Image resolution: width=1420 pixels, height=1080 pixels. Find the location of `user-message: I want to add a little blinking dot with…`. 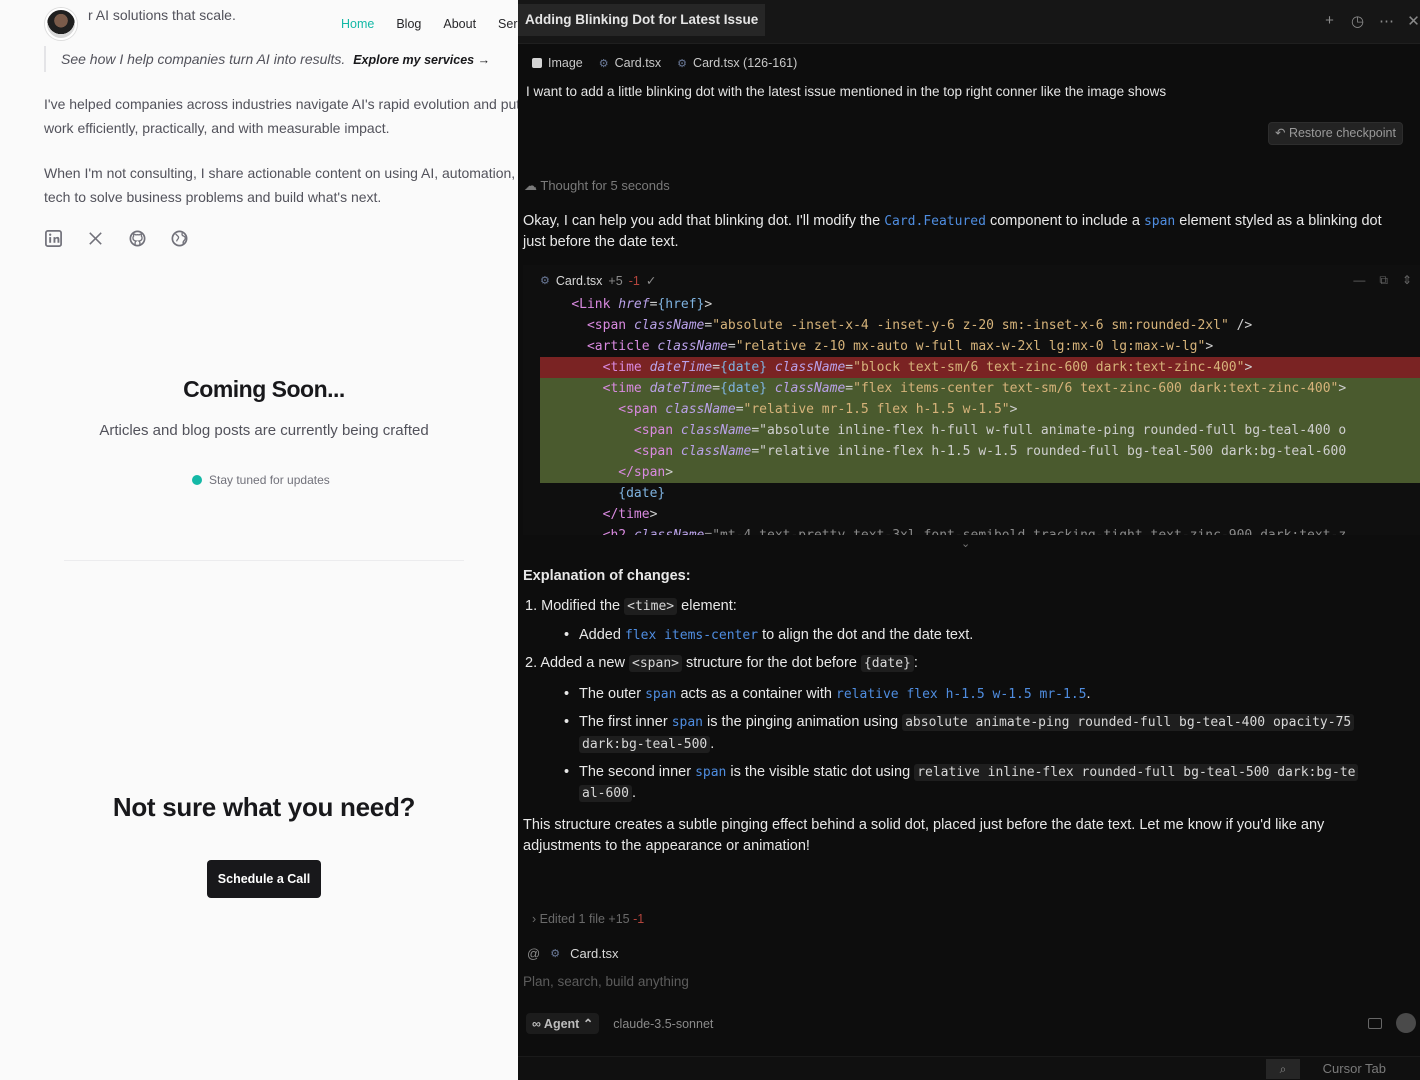

user-message: I want to add a little blinking dot with… is located at coordinates (846, 91).